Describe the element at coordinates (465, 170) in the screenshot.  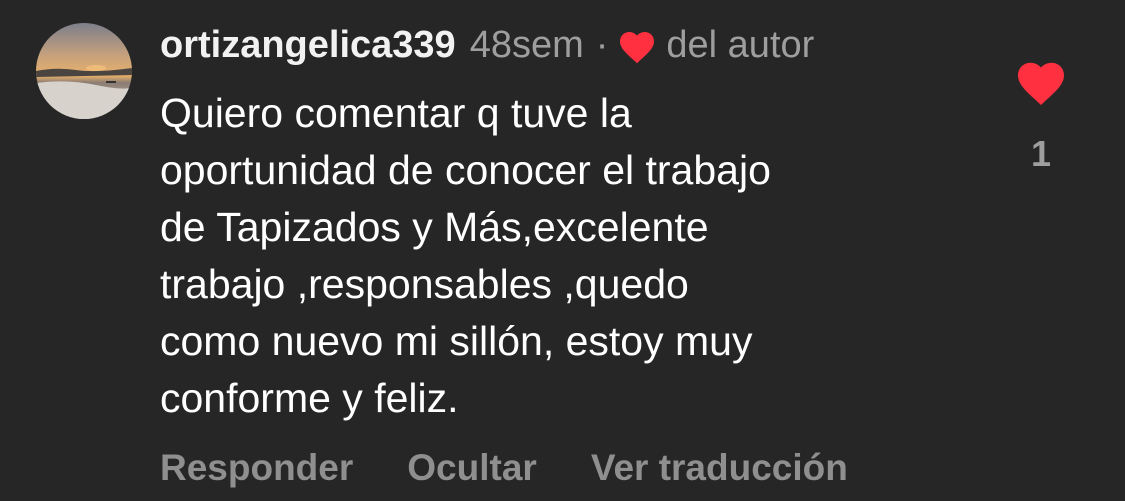
I see `comment-text-line: oportunidad de conocer el trabajo` at that location.